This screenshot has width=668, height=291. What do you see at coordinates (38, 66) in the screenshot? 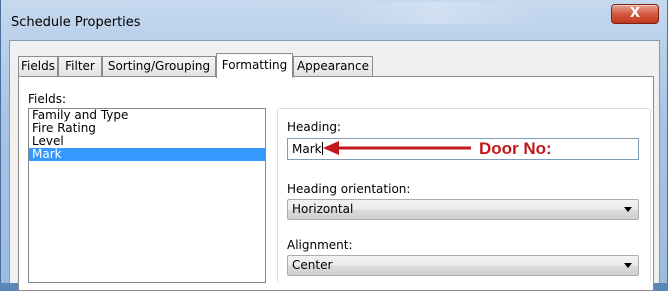
I see `tab-fields: Fields` at bounding box center [38, 66].